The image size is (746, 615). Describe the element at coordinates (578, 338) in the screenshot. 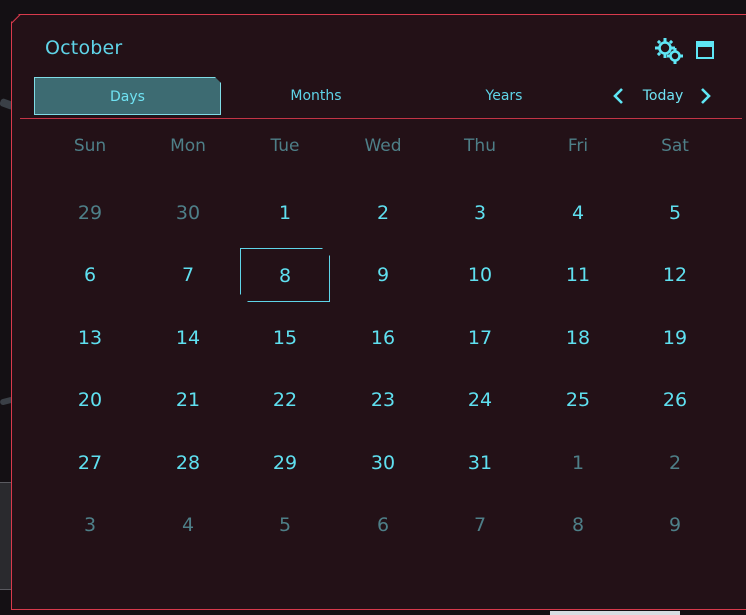

I see `day-cell: 18` at that location.